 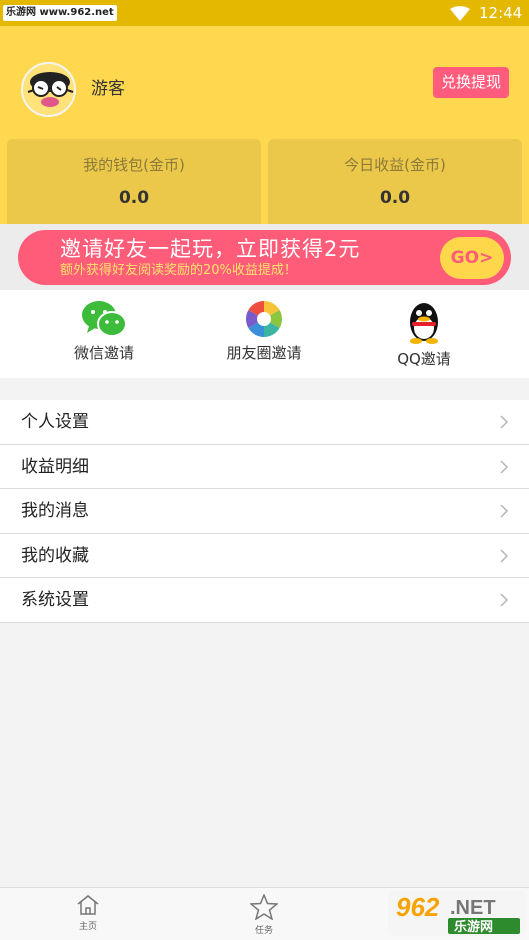 I want to click on qq-invite-button: QQ邀请, so click(x=424, y=335).